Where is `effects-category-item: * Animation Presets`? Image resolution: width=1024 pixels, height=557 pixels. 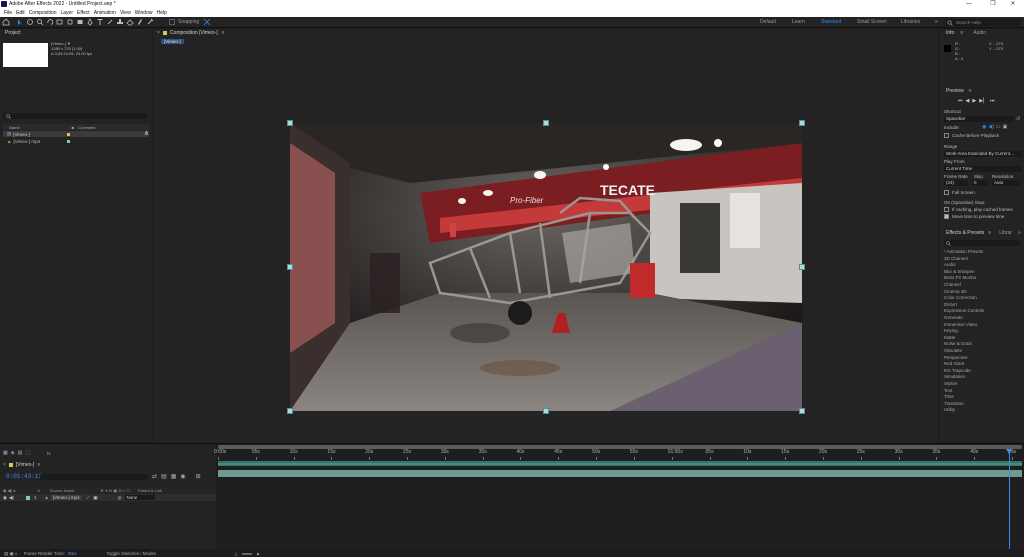 effects-category-item: * Animation Presets is located at coordinates (963, 251).